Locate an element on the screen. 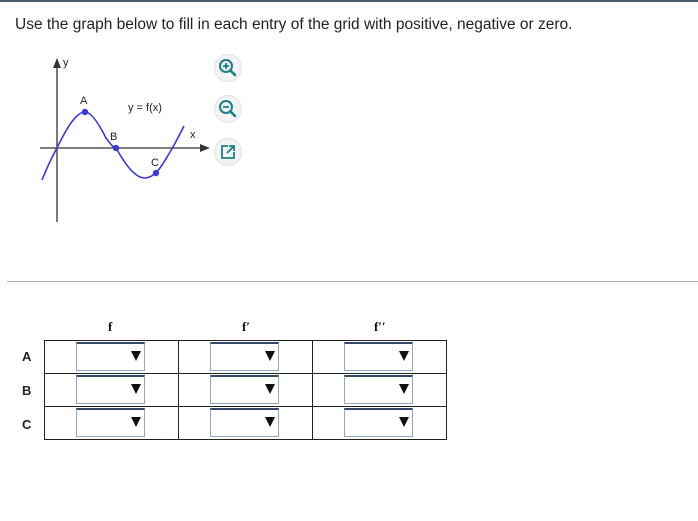 Image resolution: width=698 pixels, height=521 pixels. column-header-f: f is located at coordinates (110, 326).